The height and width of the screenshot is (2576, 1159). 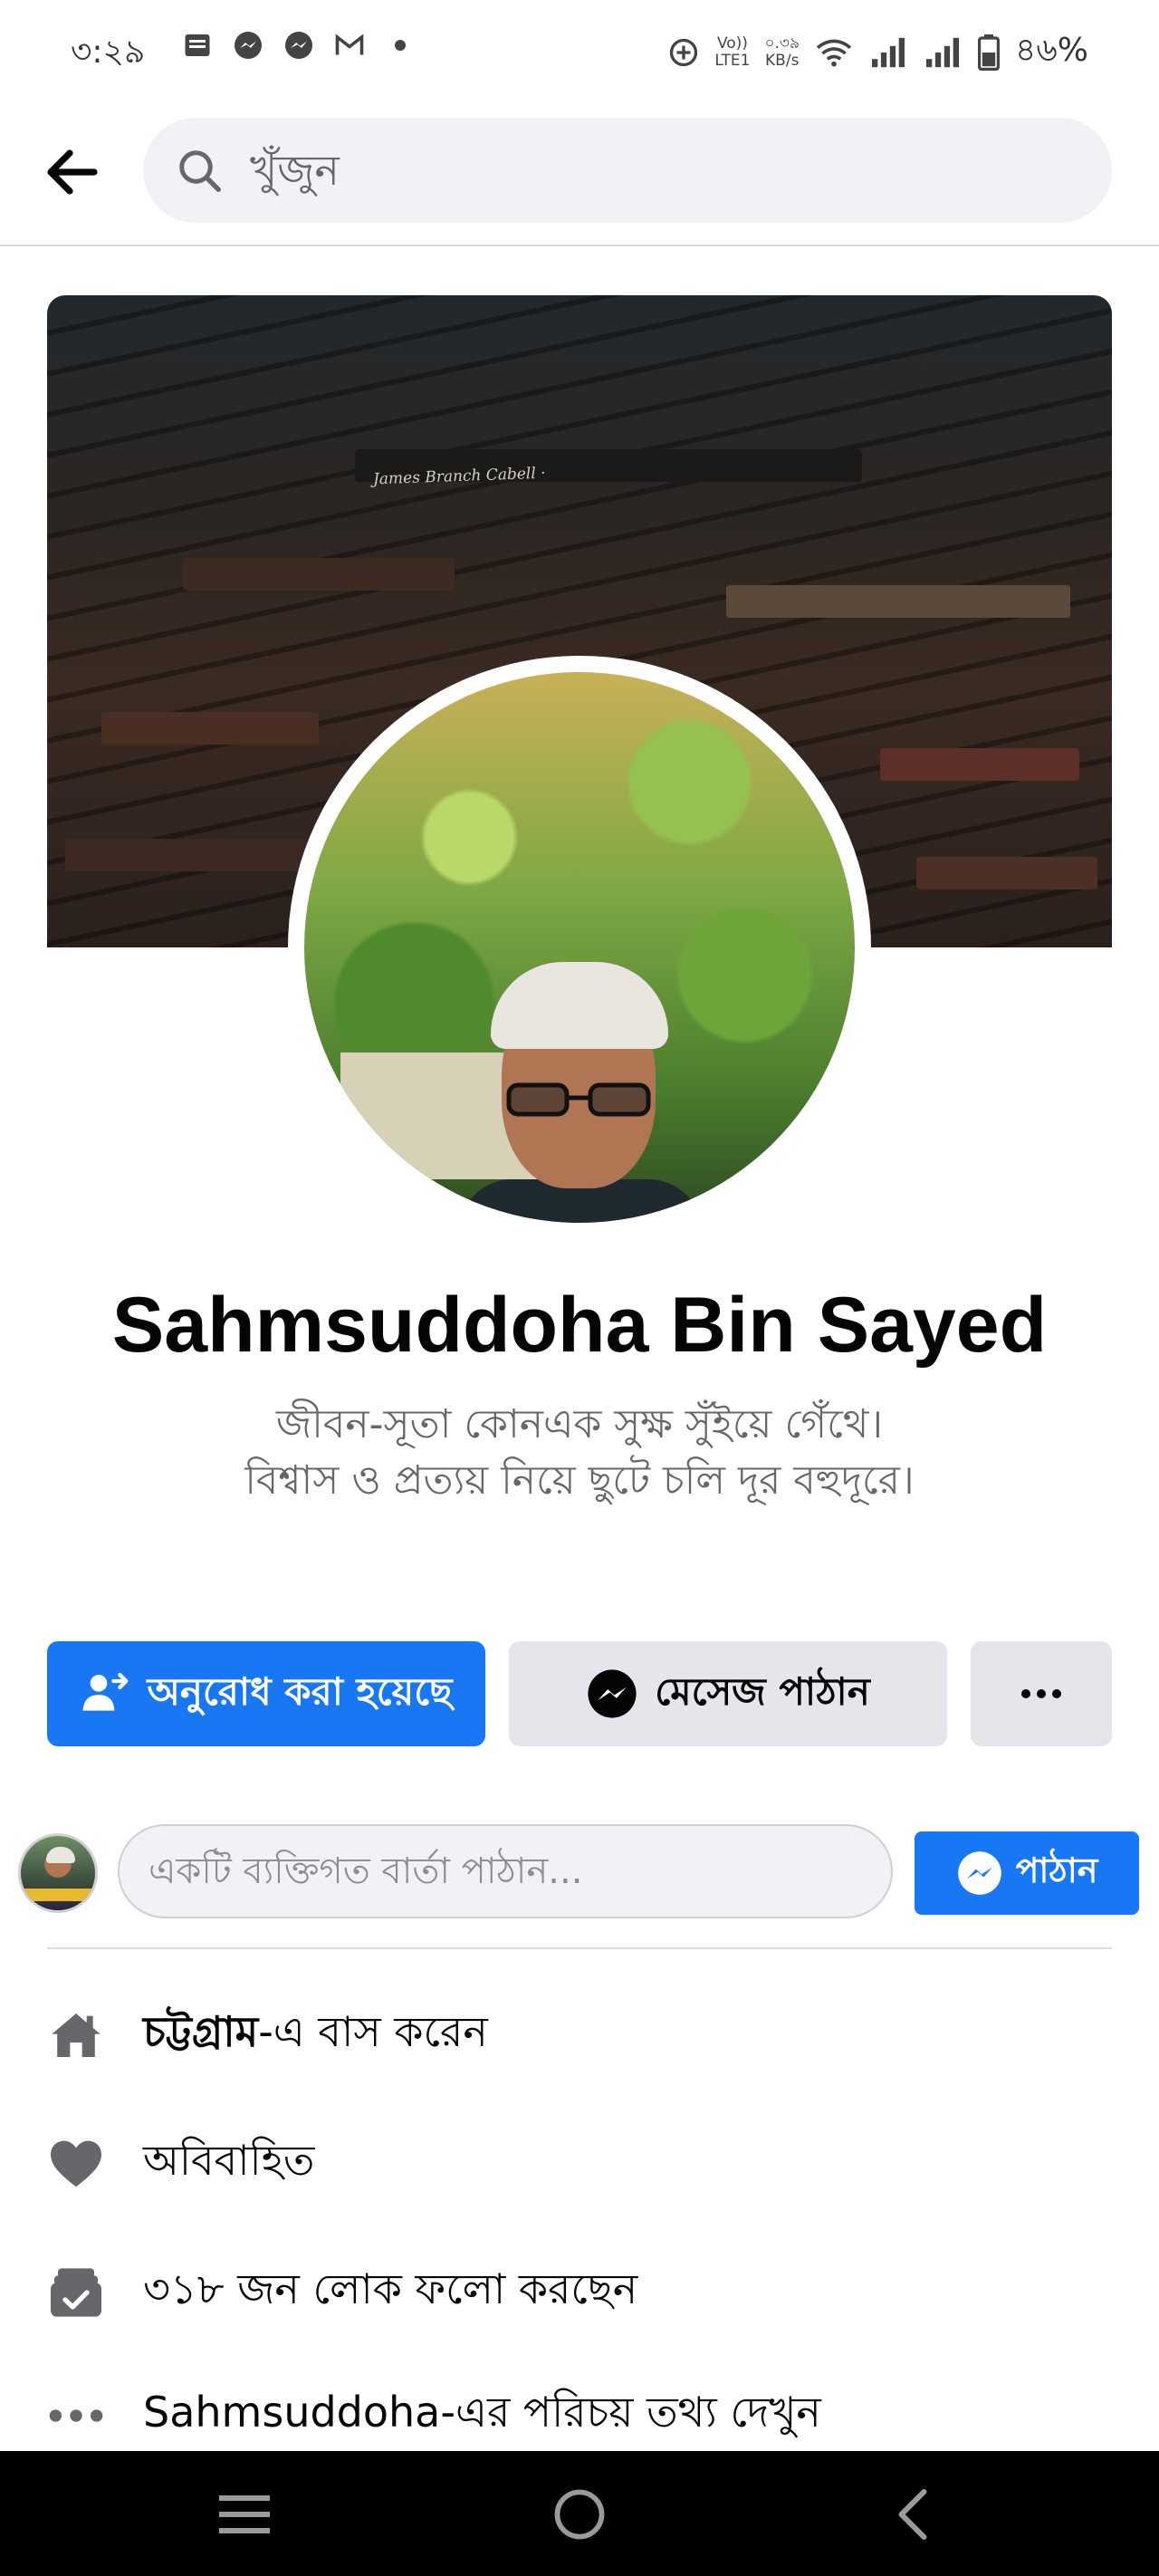 I want to click on signal-icon, so click(x=888, y=52).